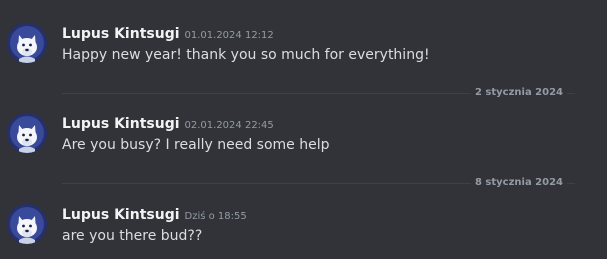  Describe the element at coordinates (229, 125) in the screenshot. I see `message-timestamp: 02.01.2024 22:45` at that location.